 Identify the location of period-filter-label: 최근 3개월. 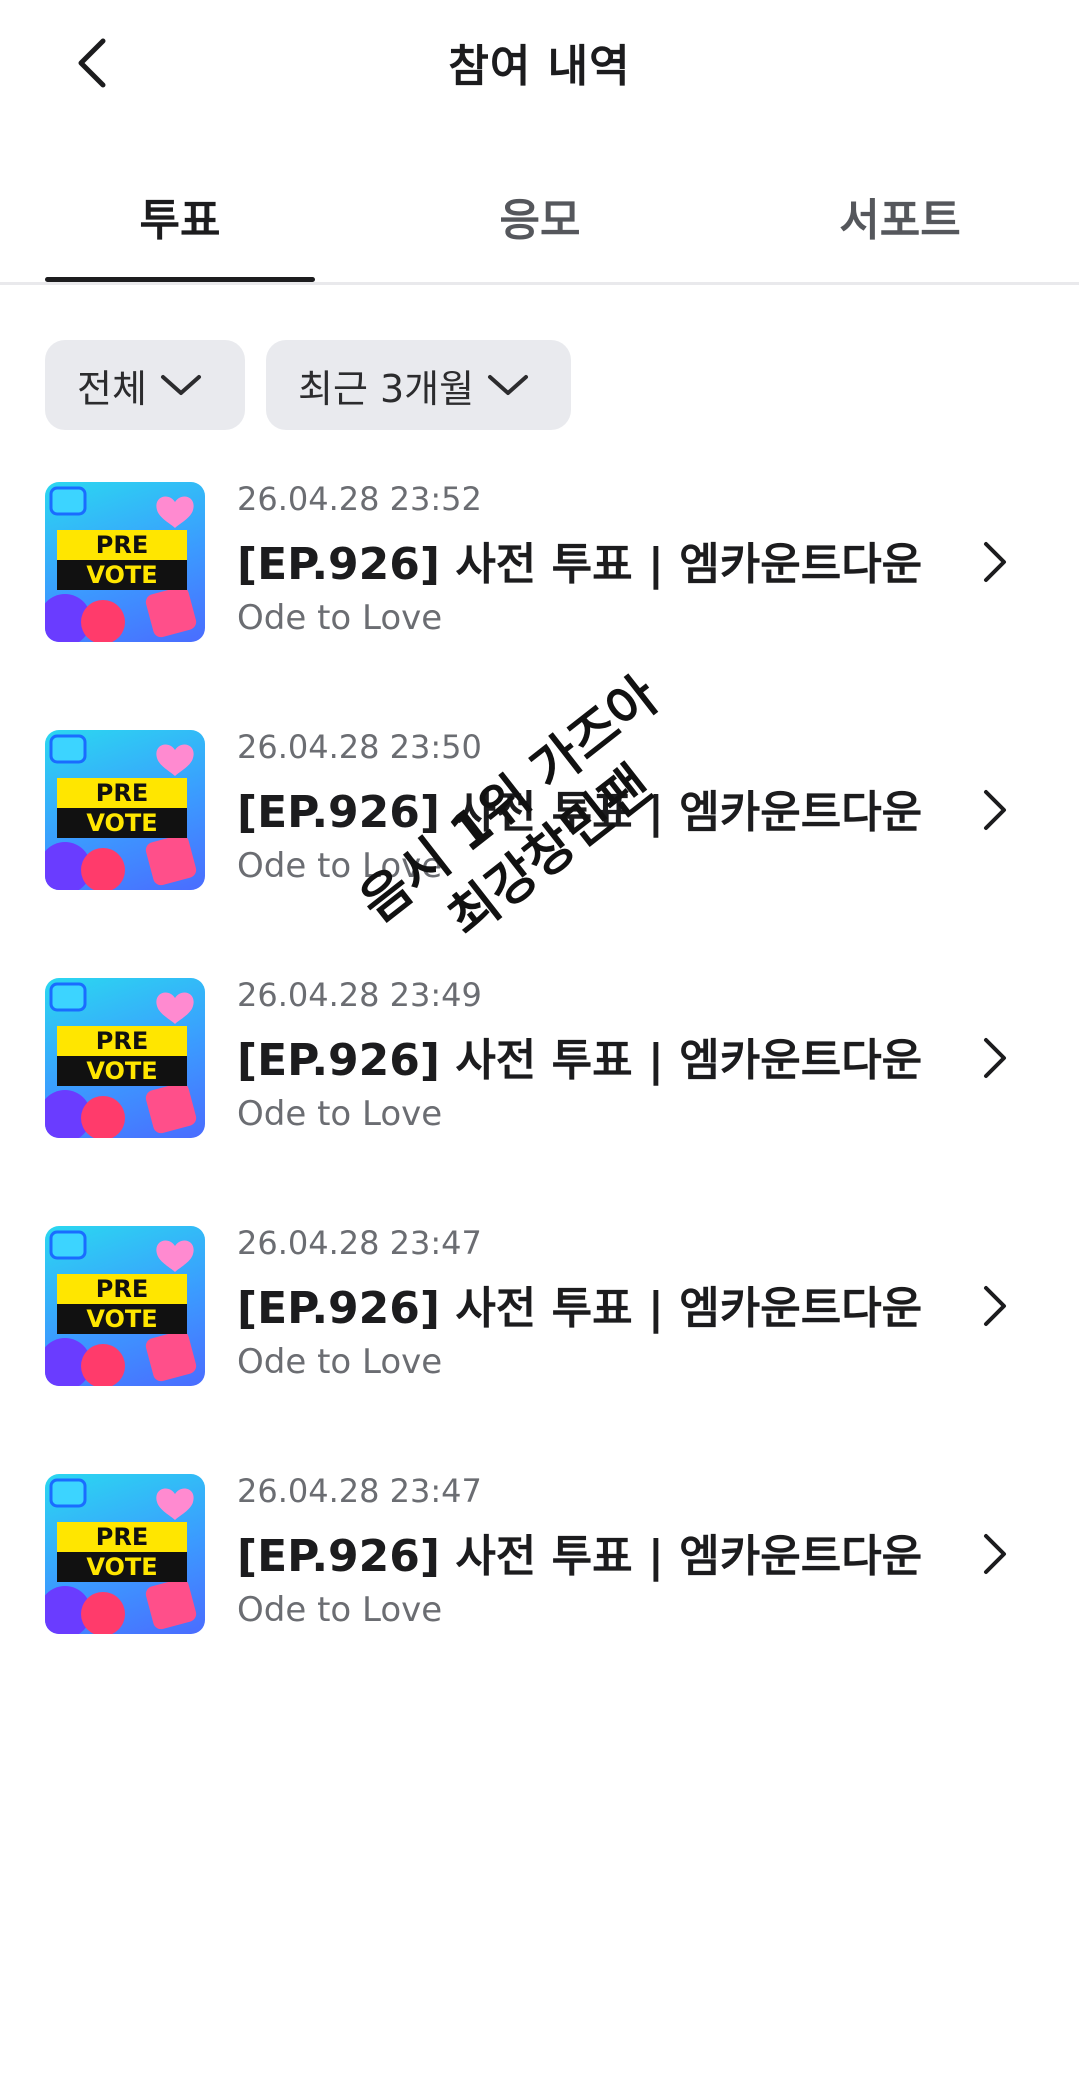
(386, 388).